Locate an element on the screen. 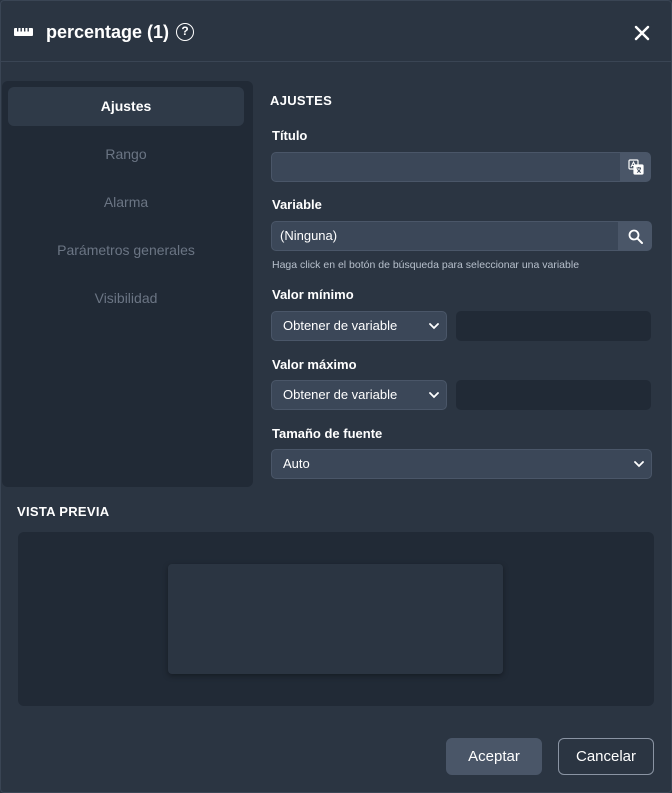 The width and height of the screenshot is (672, 793). close-icon is located at coordinates (642, 33).